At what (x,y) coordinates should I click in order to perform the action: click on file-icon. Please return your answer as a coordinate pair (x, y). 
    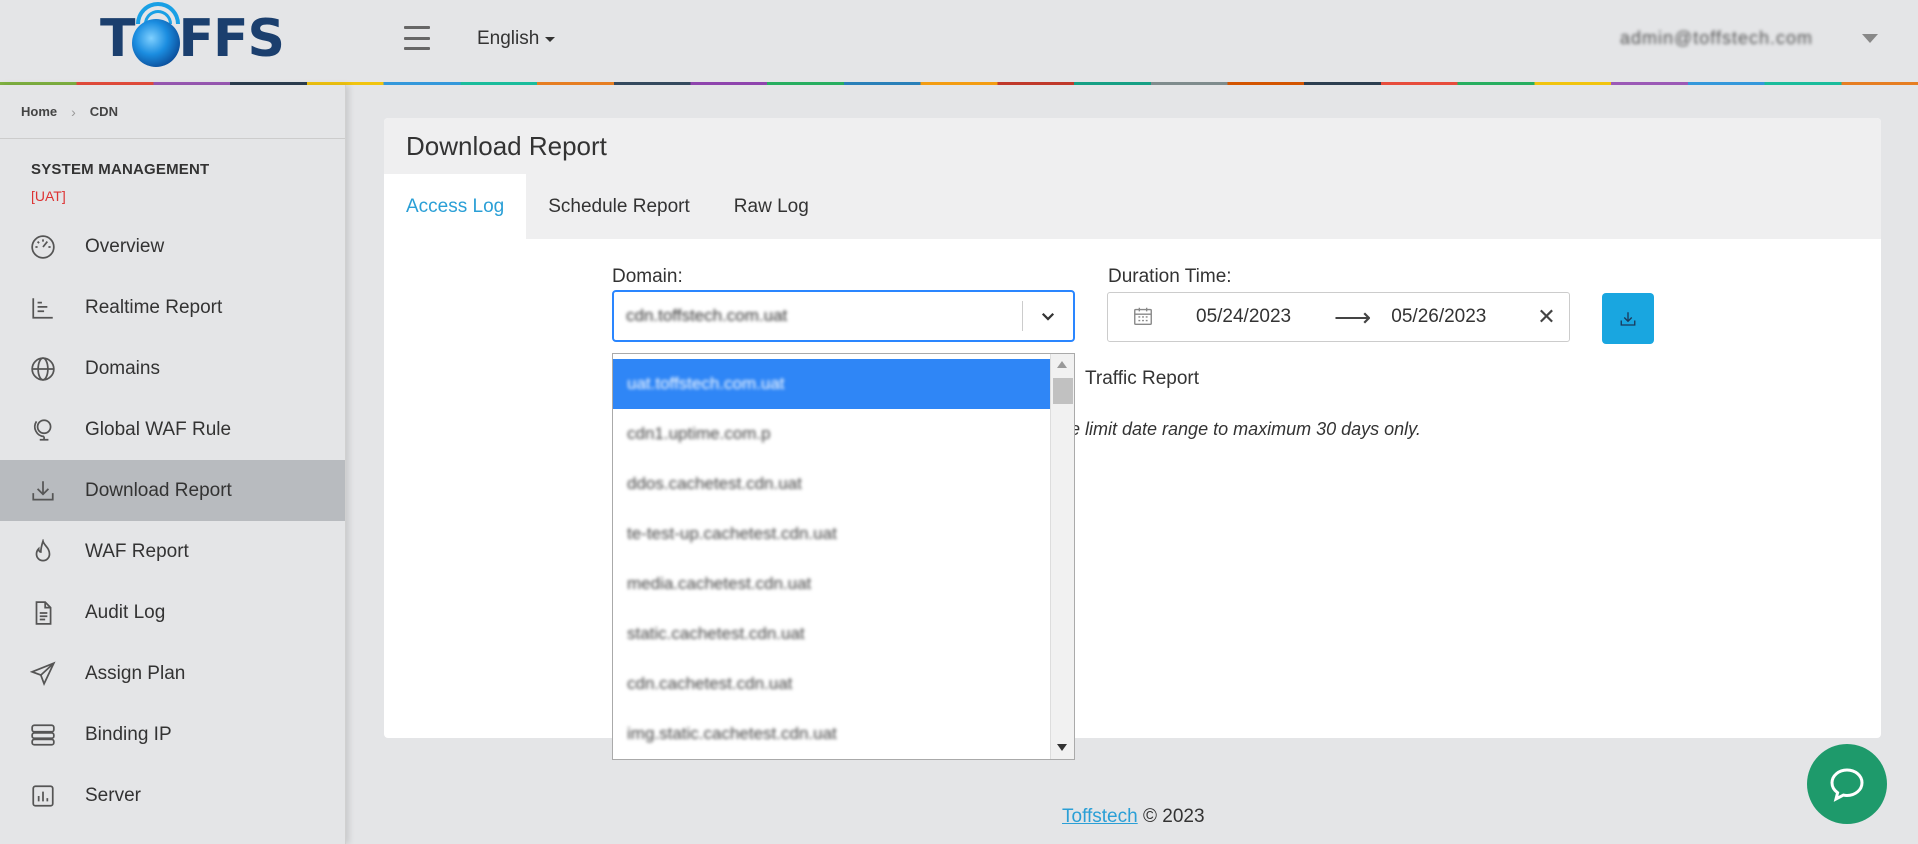
    Looking at the image, I should click on (43, 613).